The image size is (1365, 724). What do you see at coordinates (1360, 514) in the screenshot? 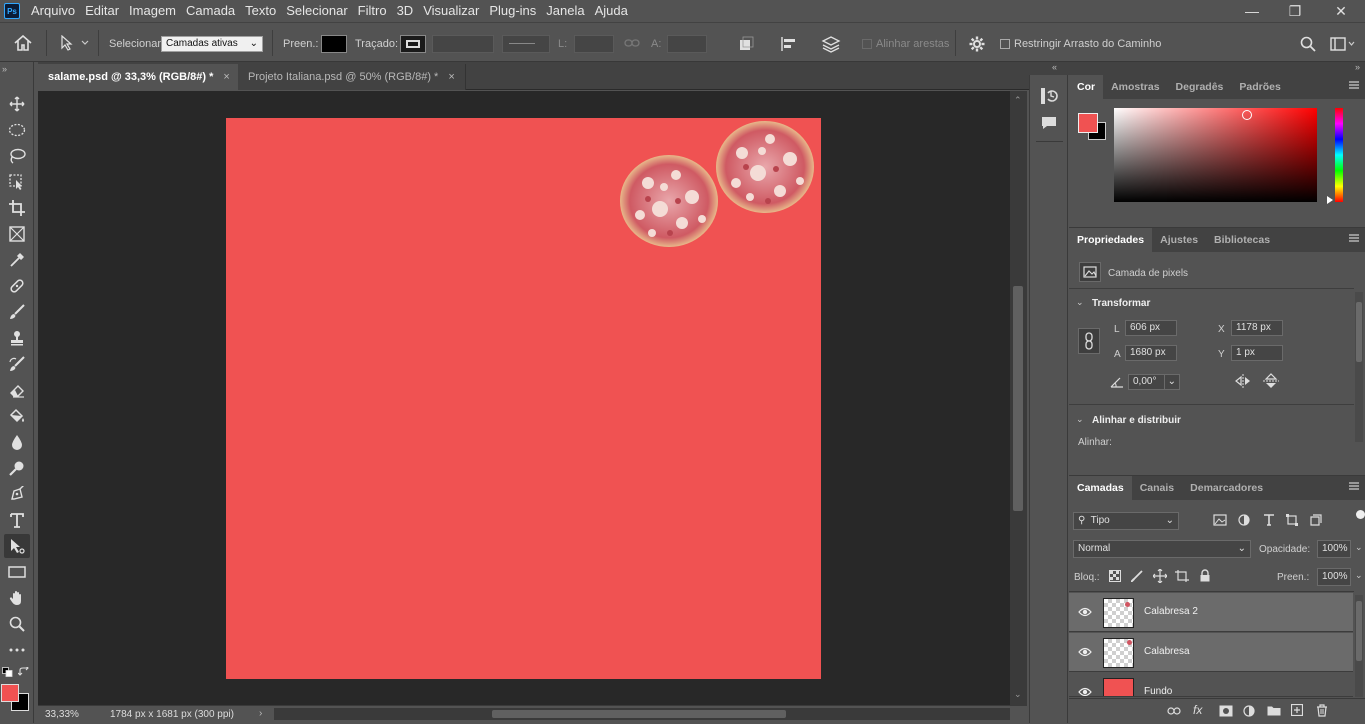
I see `filter-toggle` at bounding box center [1360, 514].